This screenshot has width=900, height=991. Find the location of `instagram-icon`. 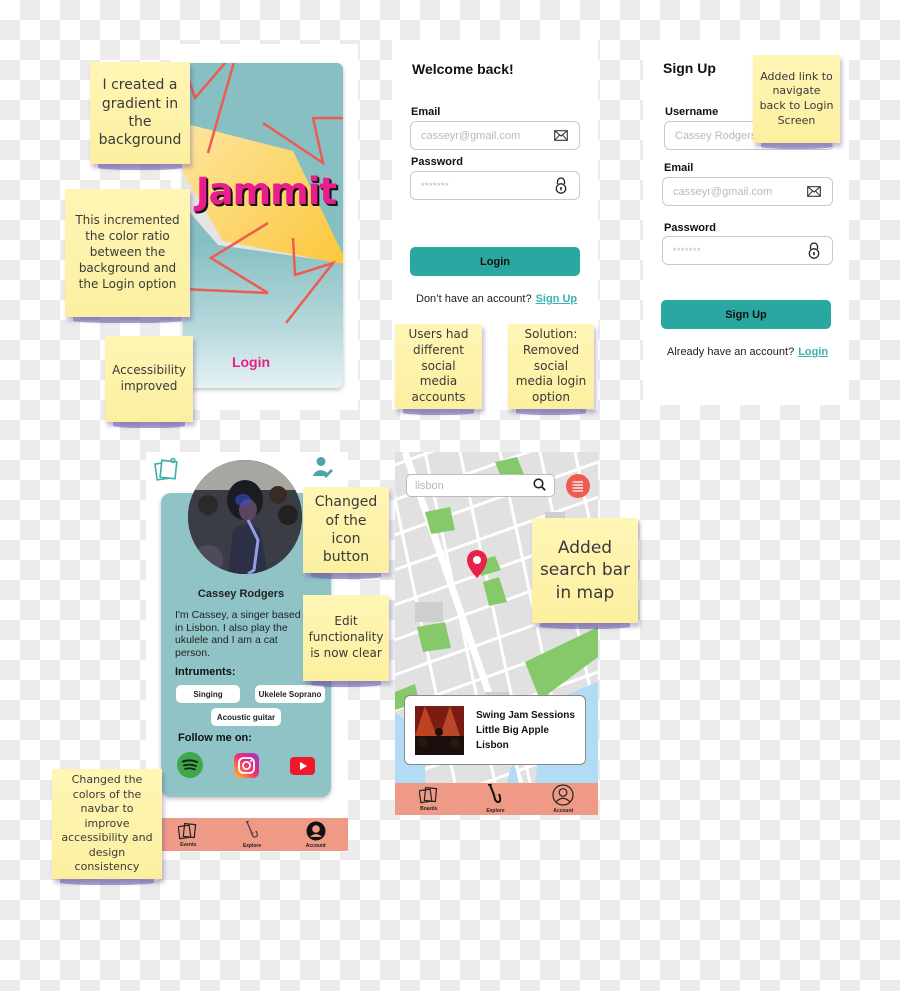

instagram-icon is located at coordinates (246, 768).